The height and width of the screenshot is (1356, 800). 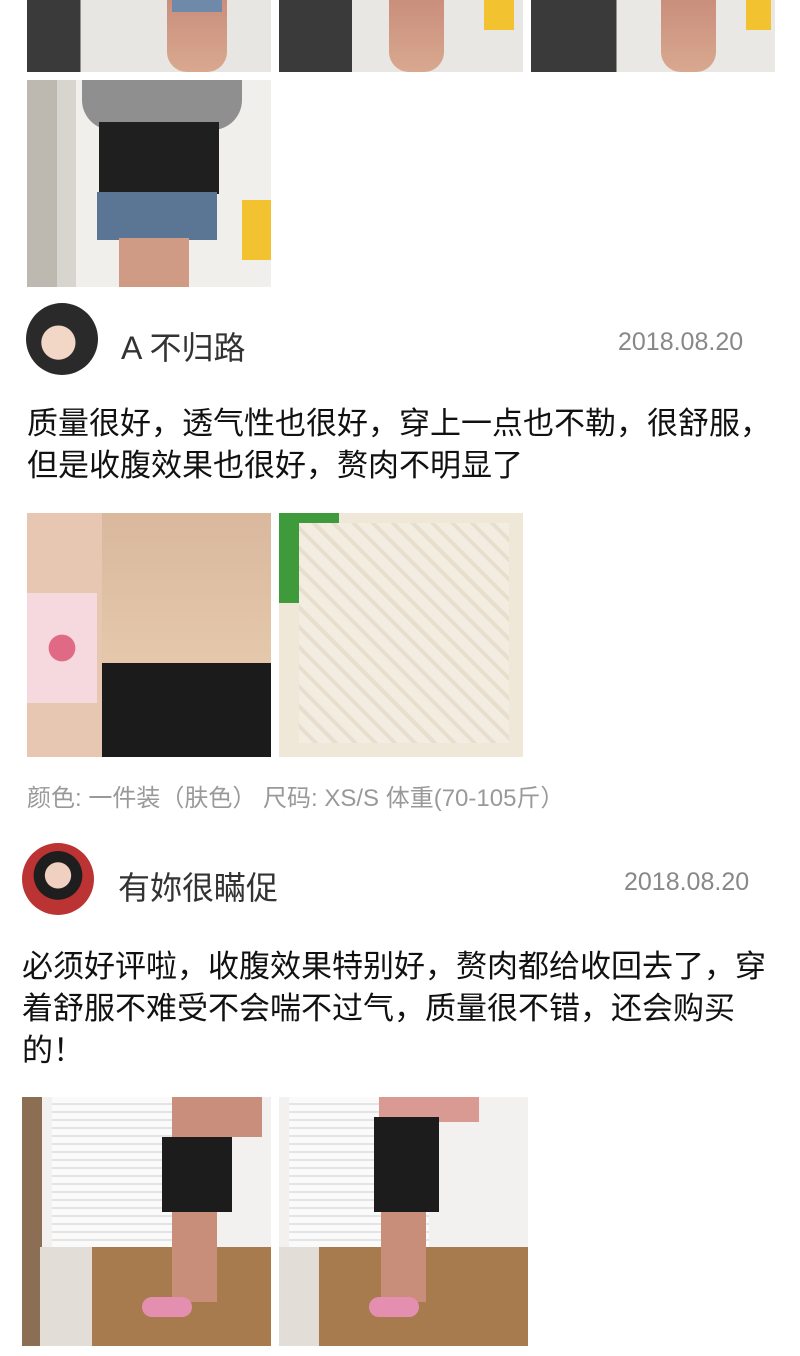 I want to click on review-text: 质量很好，透气性也很好，穿上一点也不勒，很舒服，但是收腹效果也很好，赘肉不明显了, so click(x=399, y=444).